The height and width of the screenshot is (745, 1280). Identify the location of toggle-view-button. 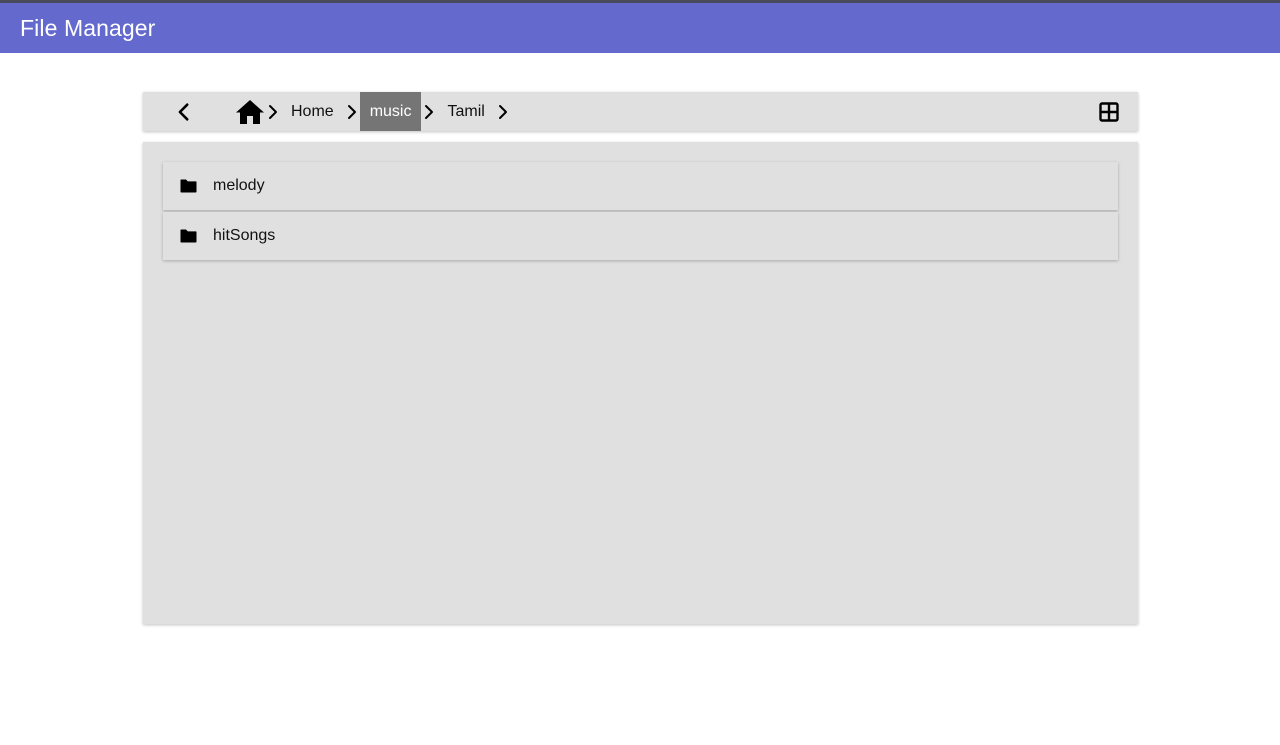
(1109, 112).